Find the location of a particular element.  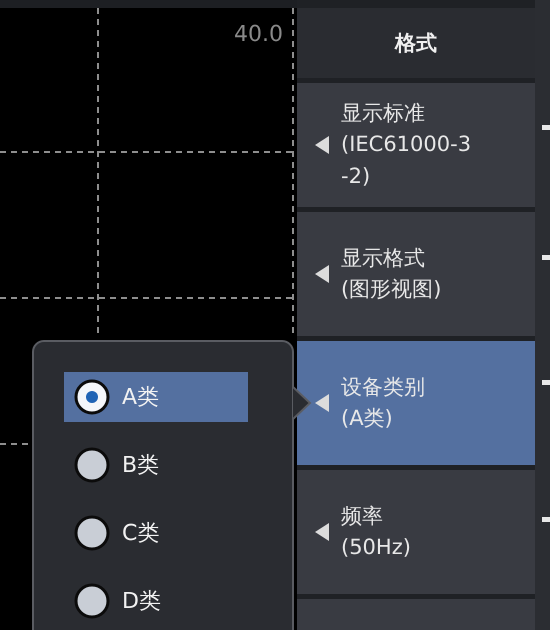

menu-button: 设备类别 (A类) is located at coordinates (416, 403).